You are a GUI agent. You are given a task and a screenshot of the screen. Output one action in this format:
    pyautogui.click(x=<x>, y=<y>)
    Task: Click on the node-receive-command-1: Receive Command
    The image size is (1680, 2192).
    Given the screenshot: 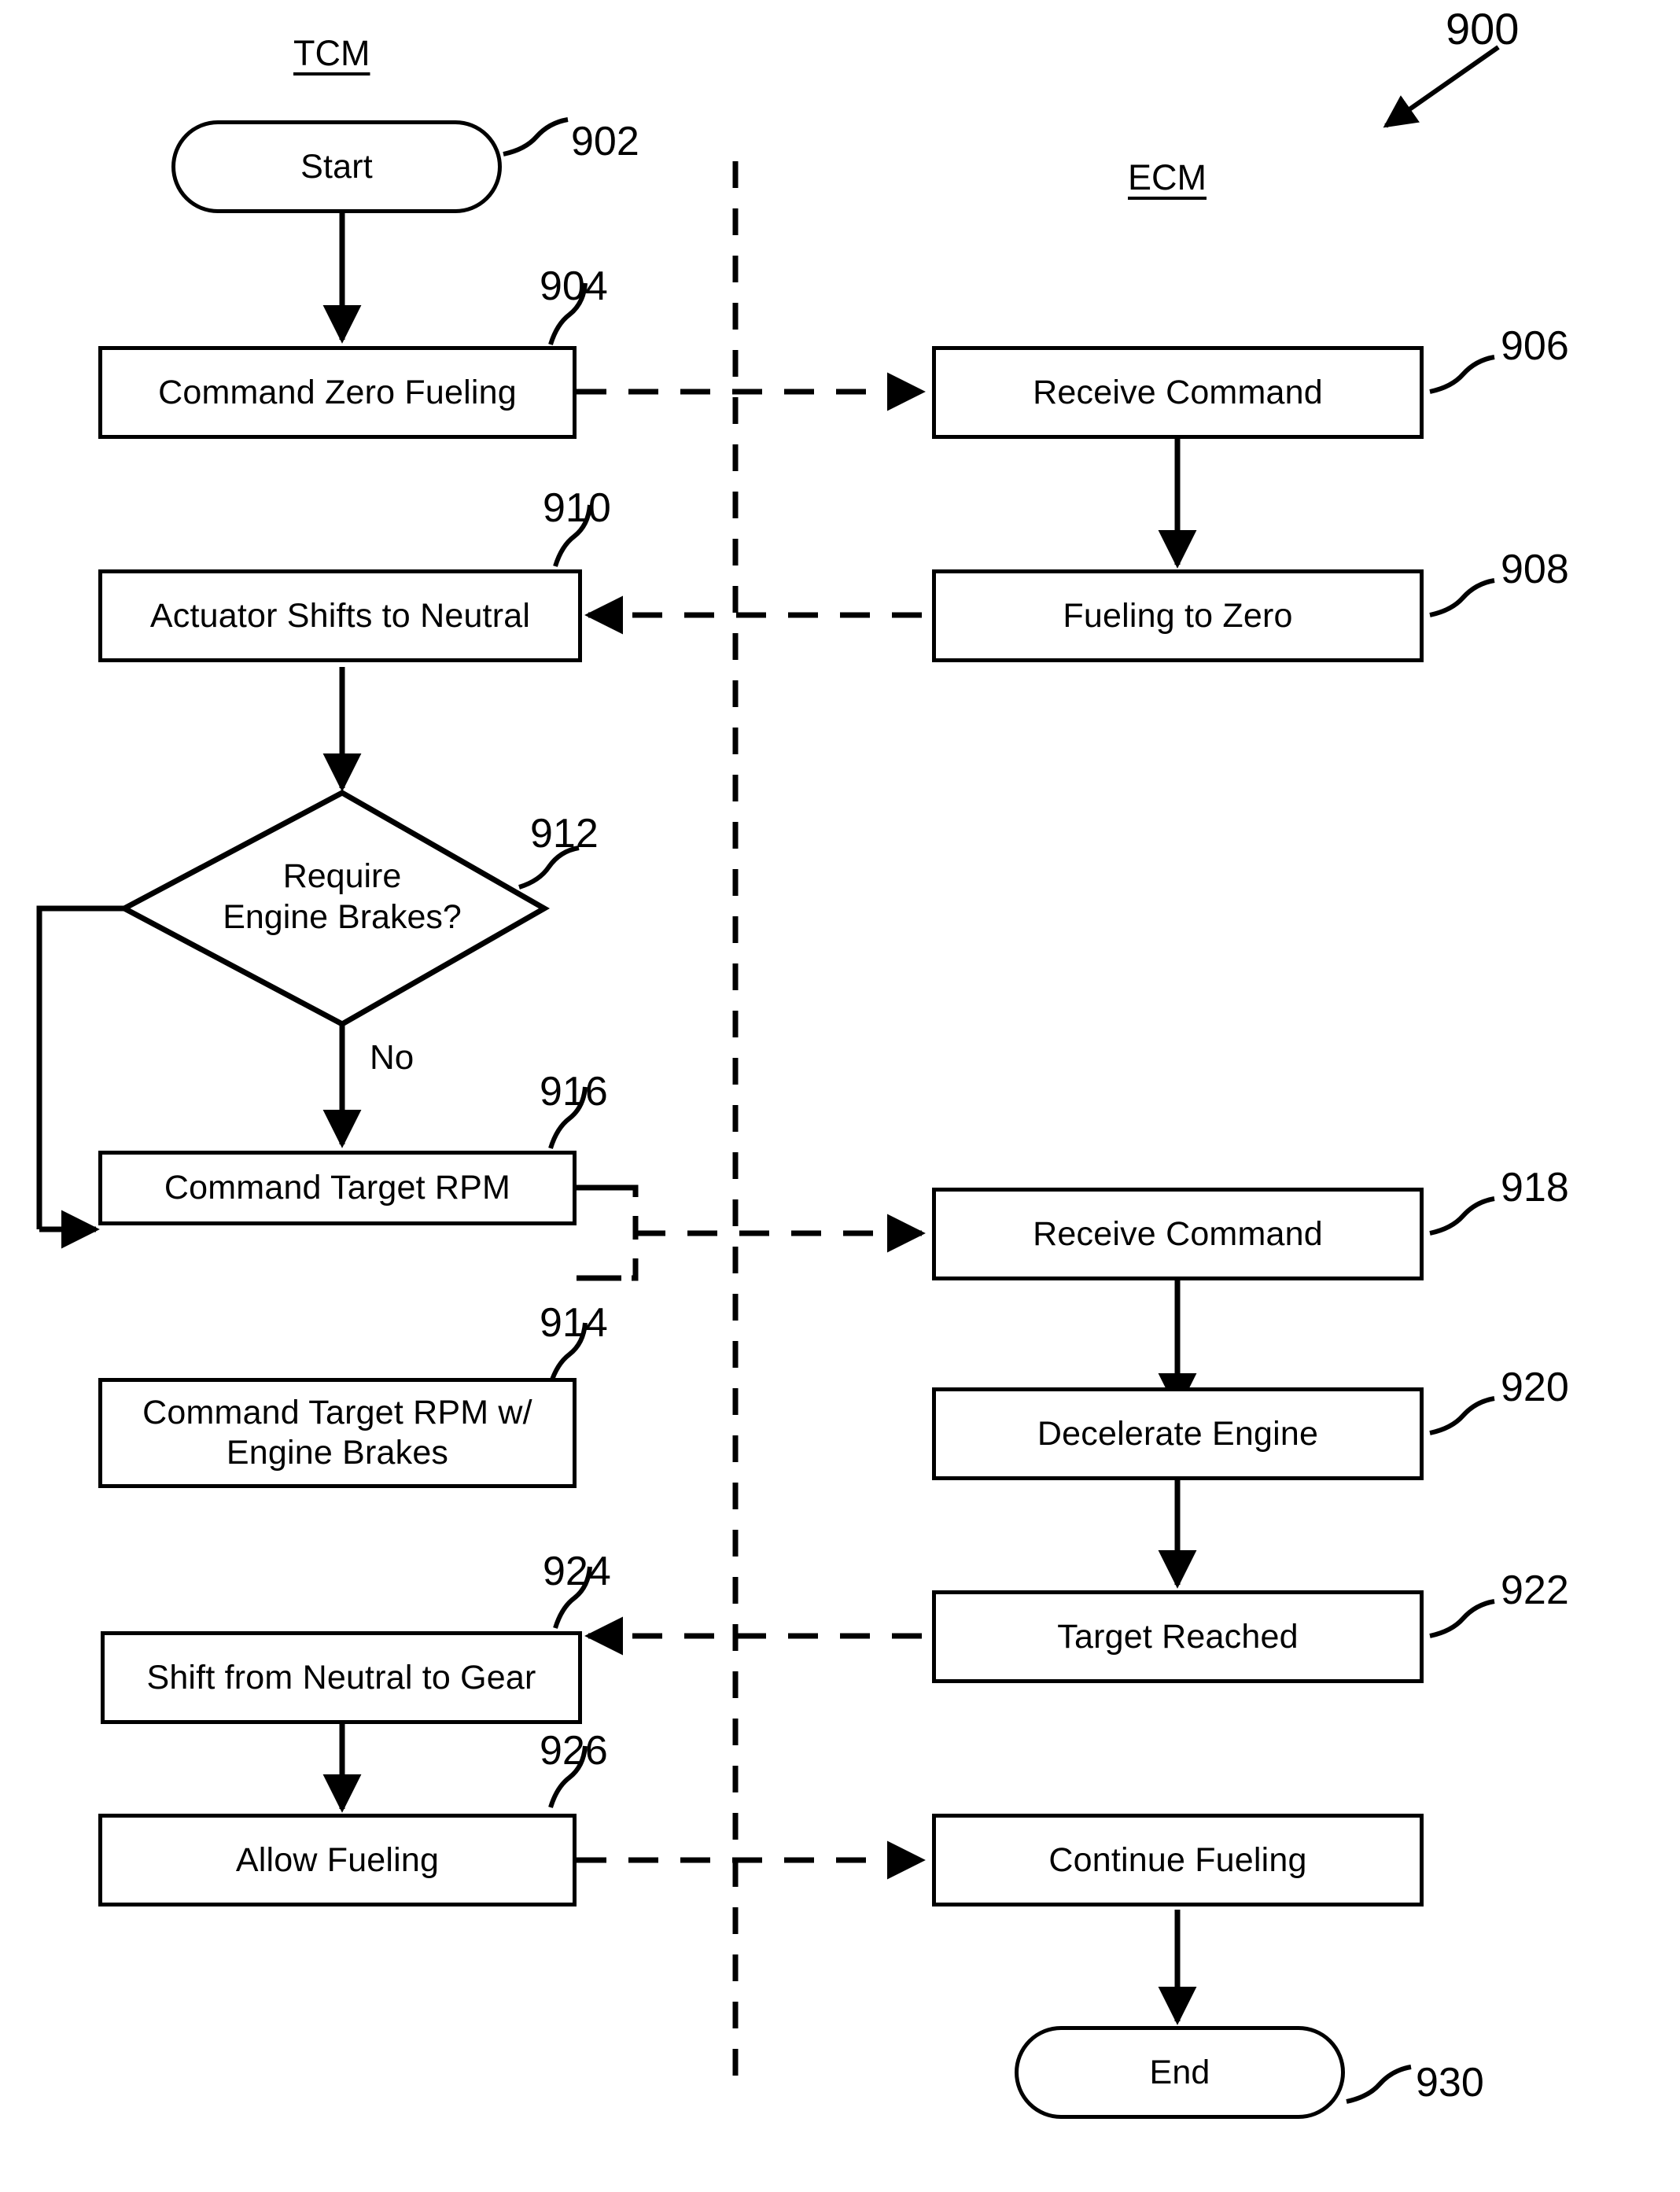 What is the action you would take?
    pyautogui.click(x=1178, y=392)
    